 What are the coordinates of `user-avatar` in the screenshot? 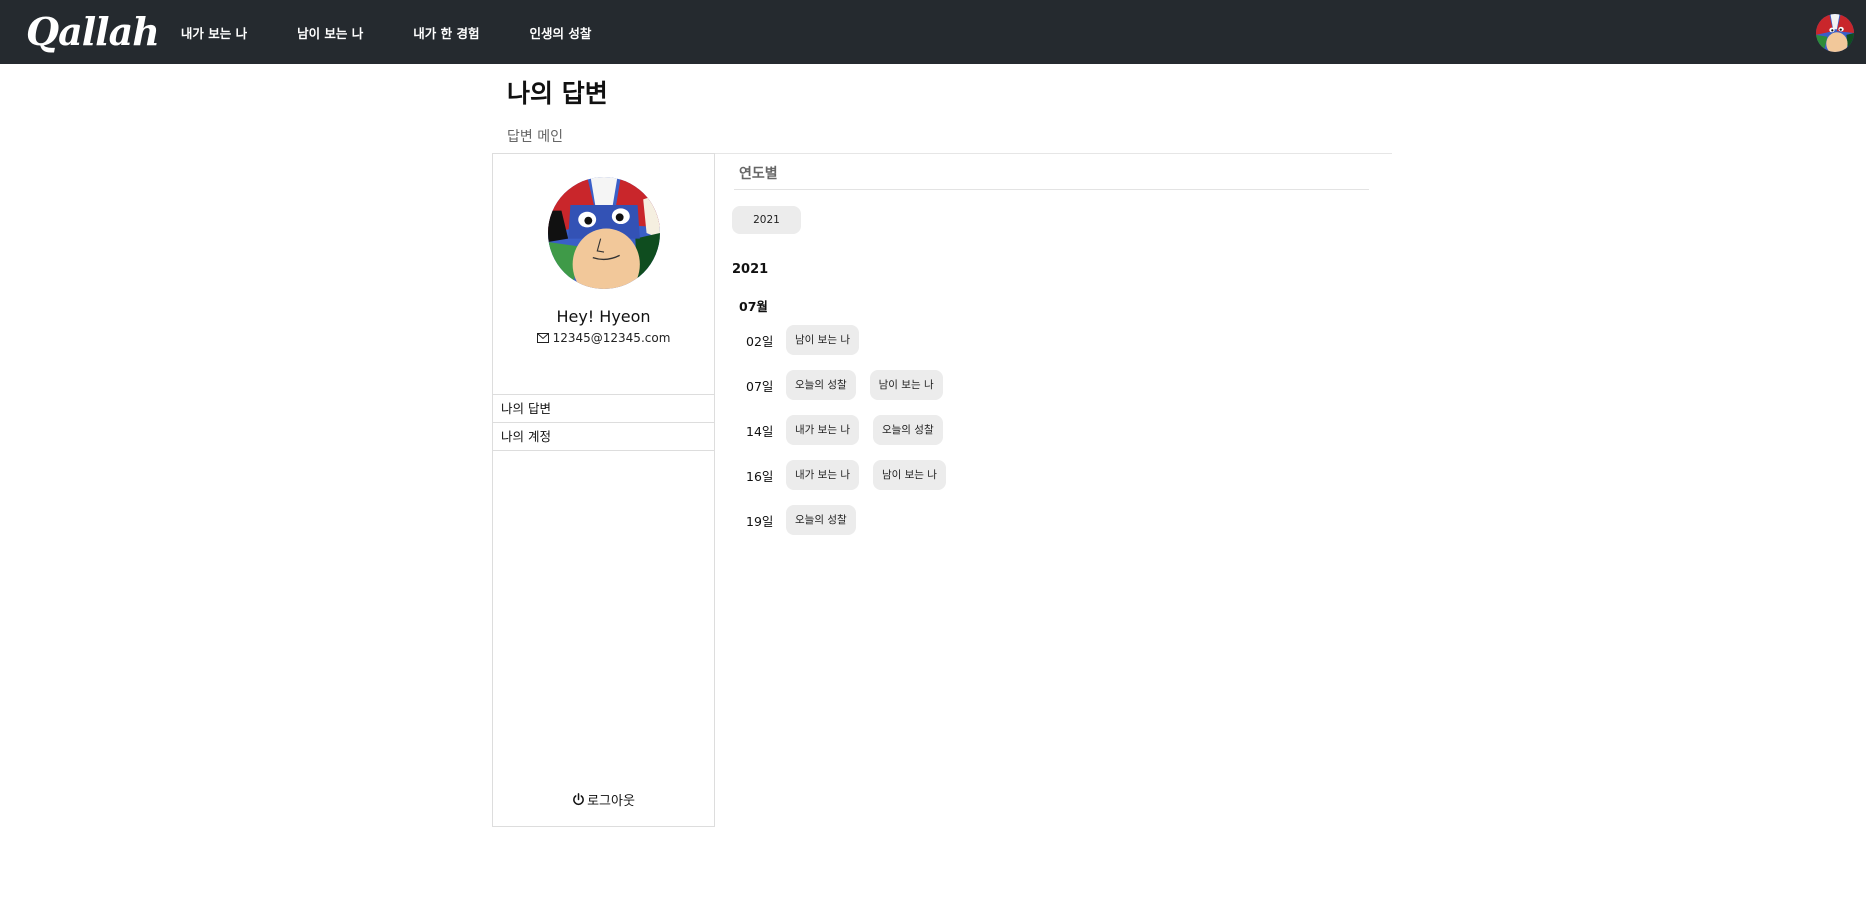 It's located at (1835, 33).